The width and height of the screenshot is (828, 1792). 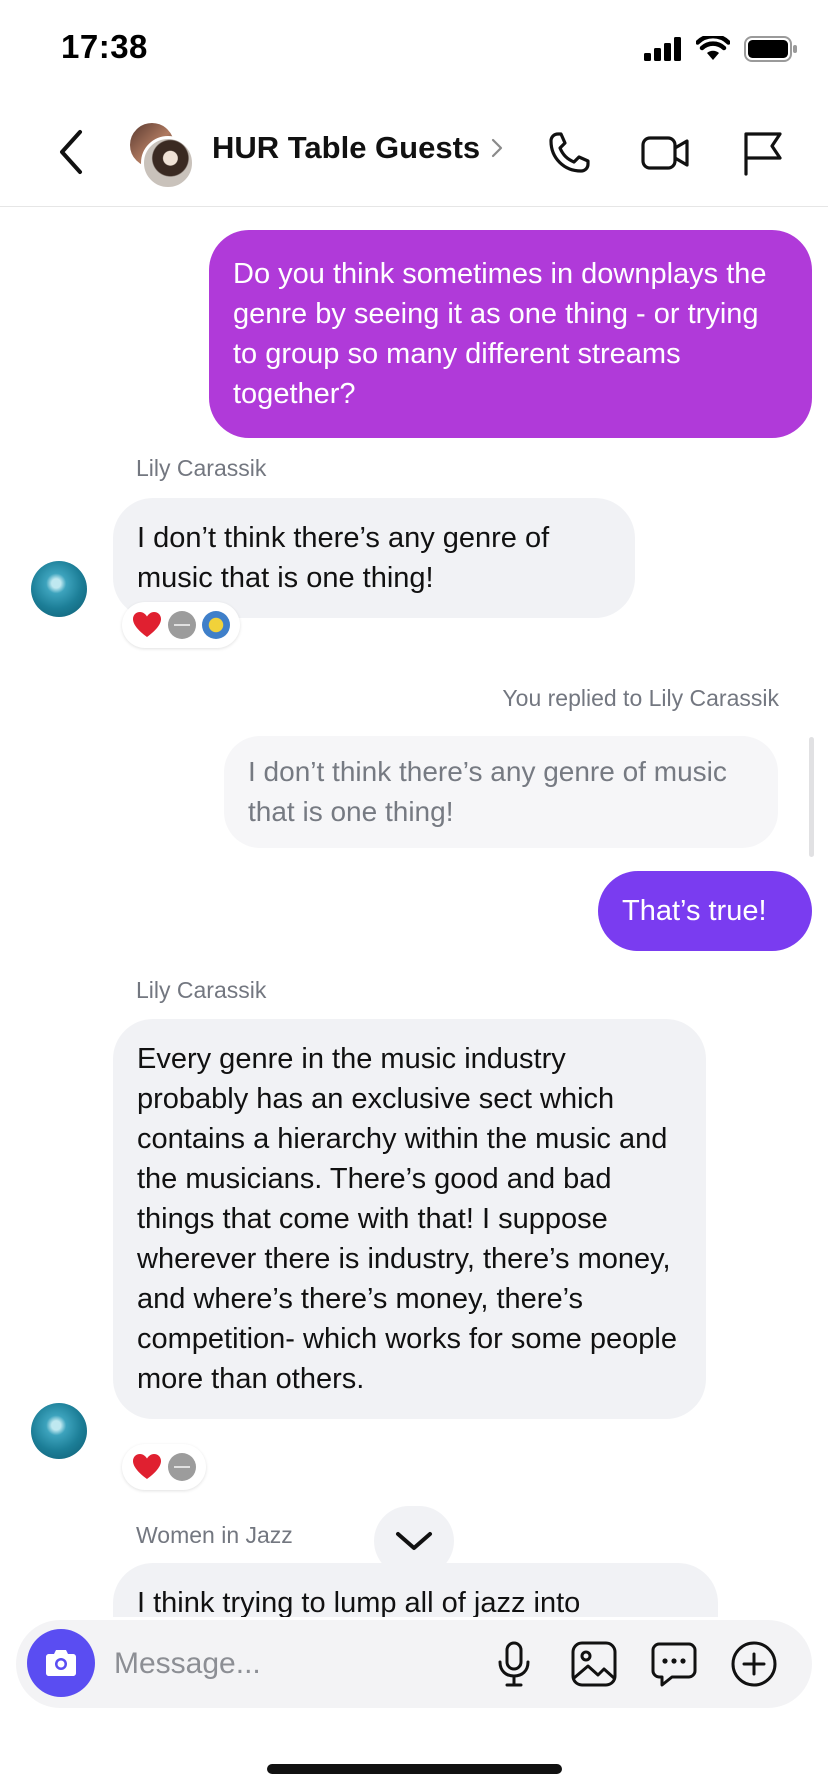 I want to click on wifi-icon, so click(x=713, y=48).